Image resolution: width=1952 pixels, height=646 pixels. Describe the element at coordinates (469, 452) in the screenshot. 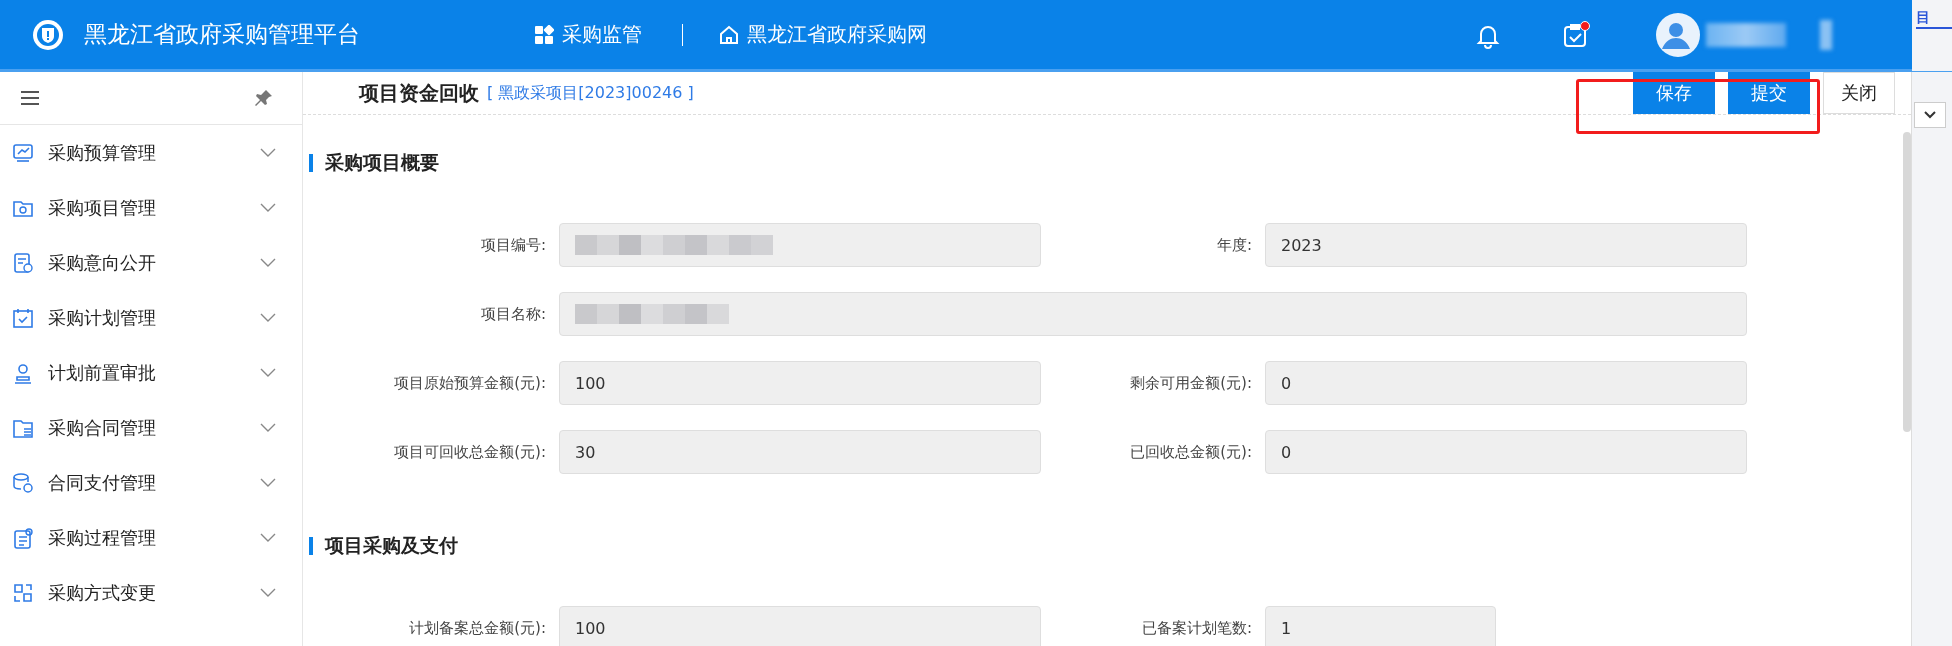

I see `field-label: 项目可回收总金额(元):` at that location.